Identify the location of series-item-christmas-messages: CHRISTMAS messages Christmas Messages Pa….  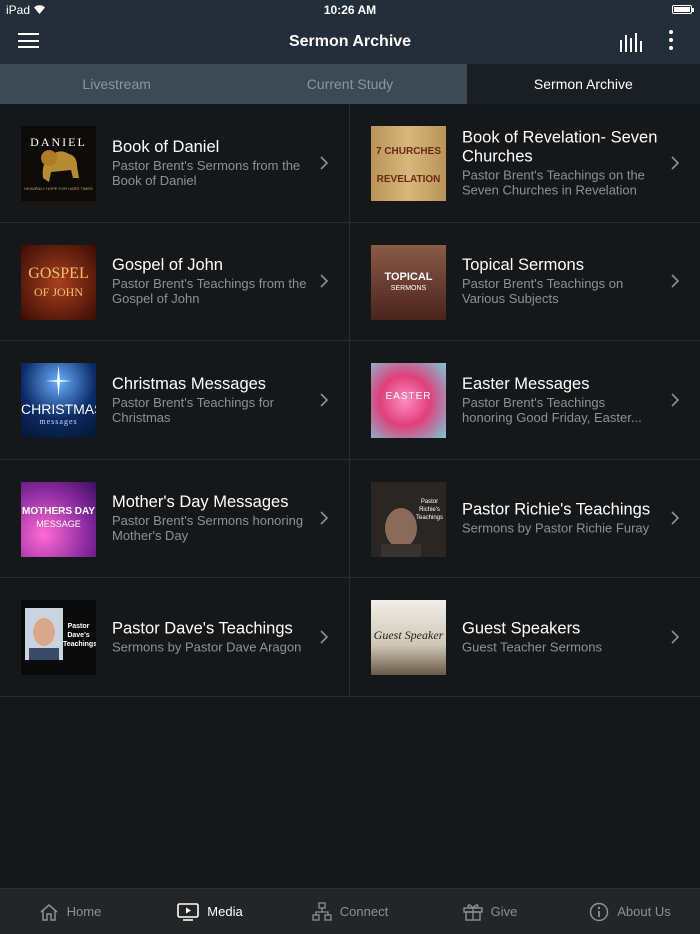
(175, 400).